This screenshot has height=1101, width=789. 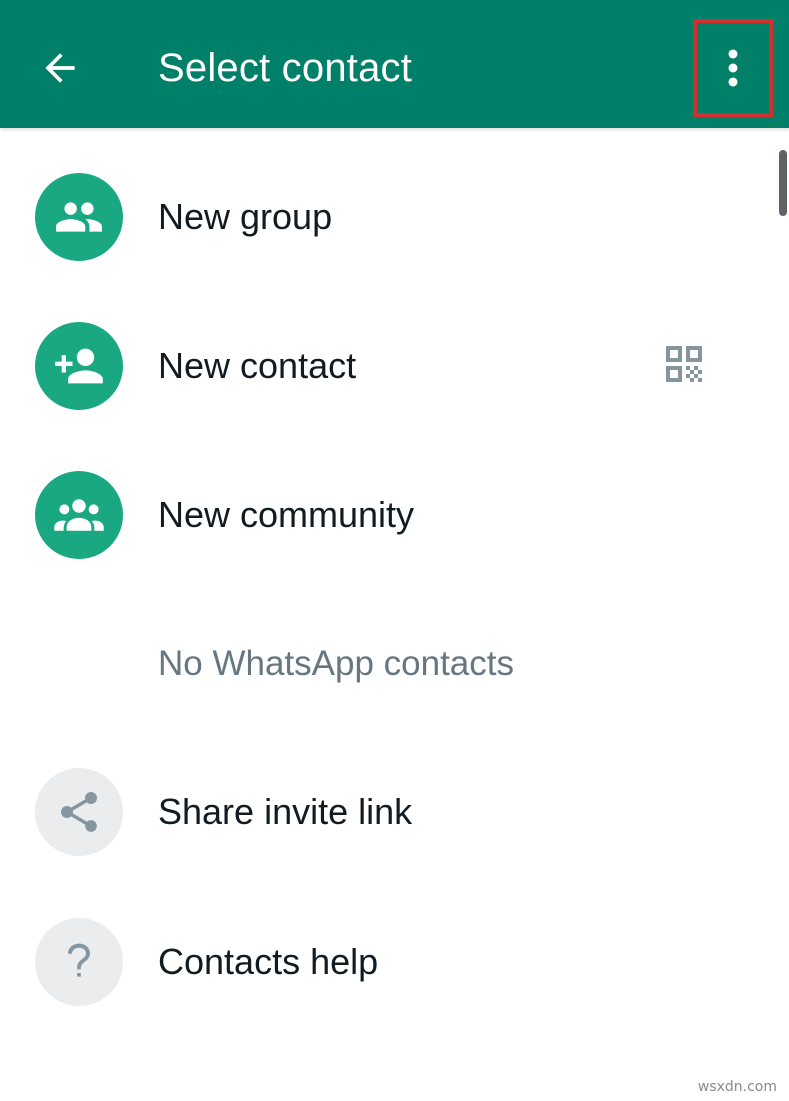 I want to click on help-avatar, so click(x=79, y=962).